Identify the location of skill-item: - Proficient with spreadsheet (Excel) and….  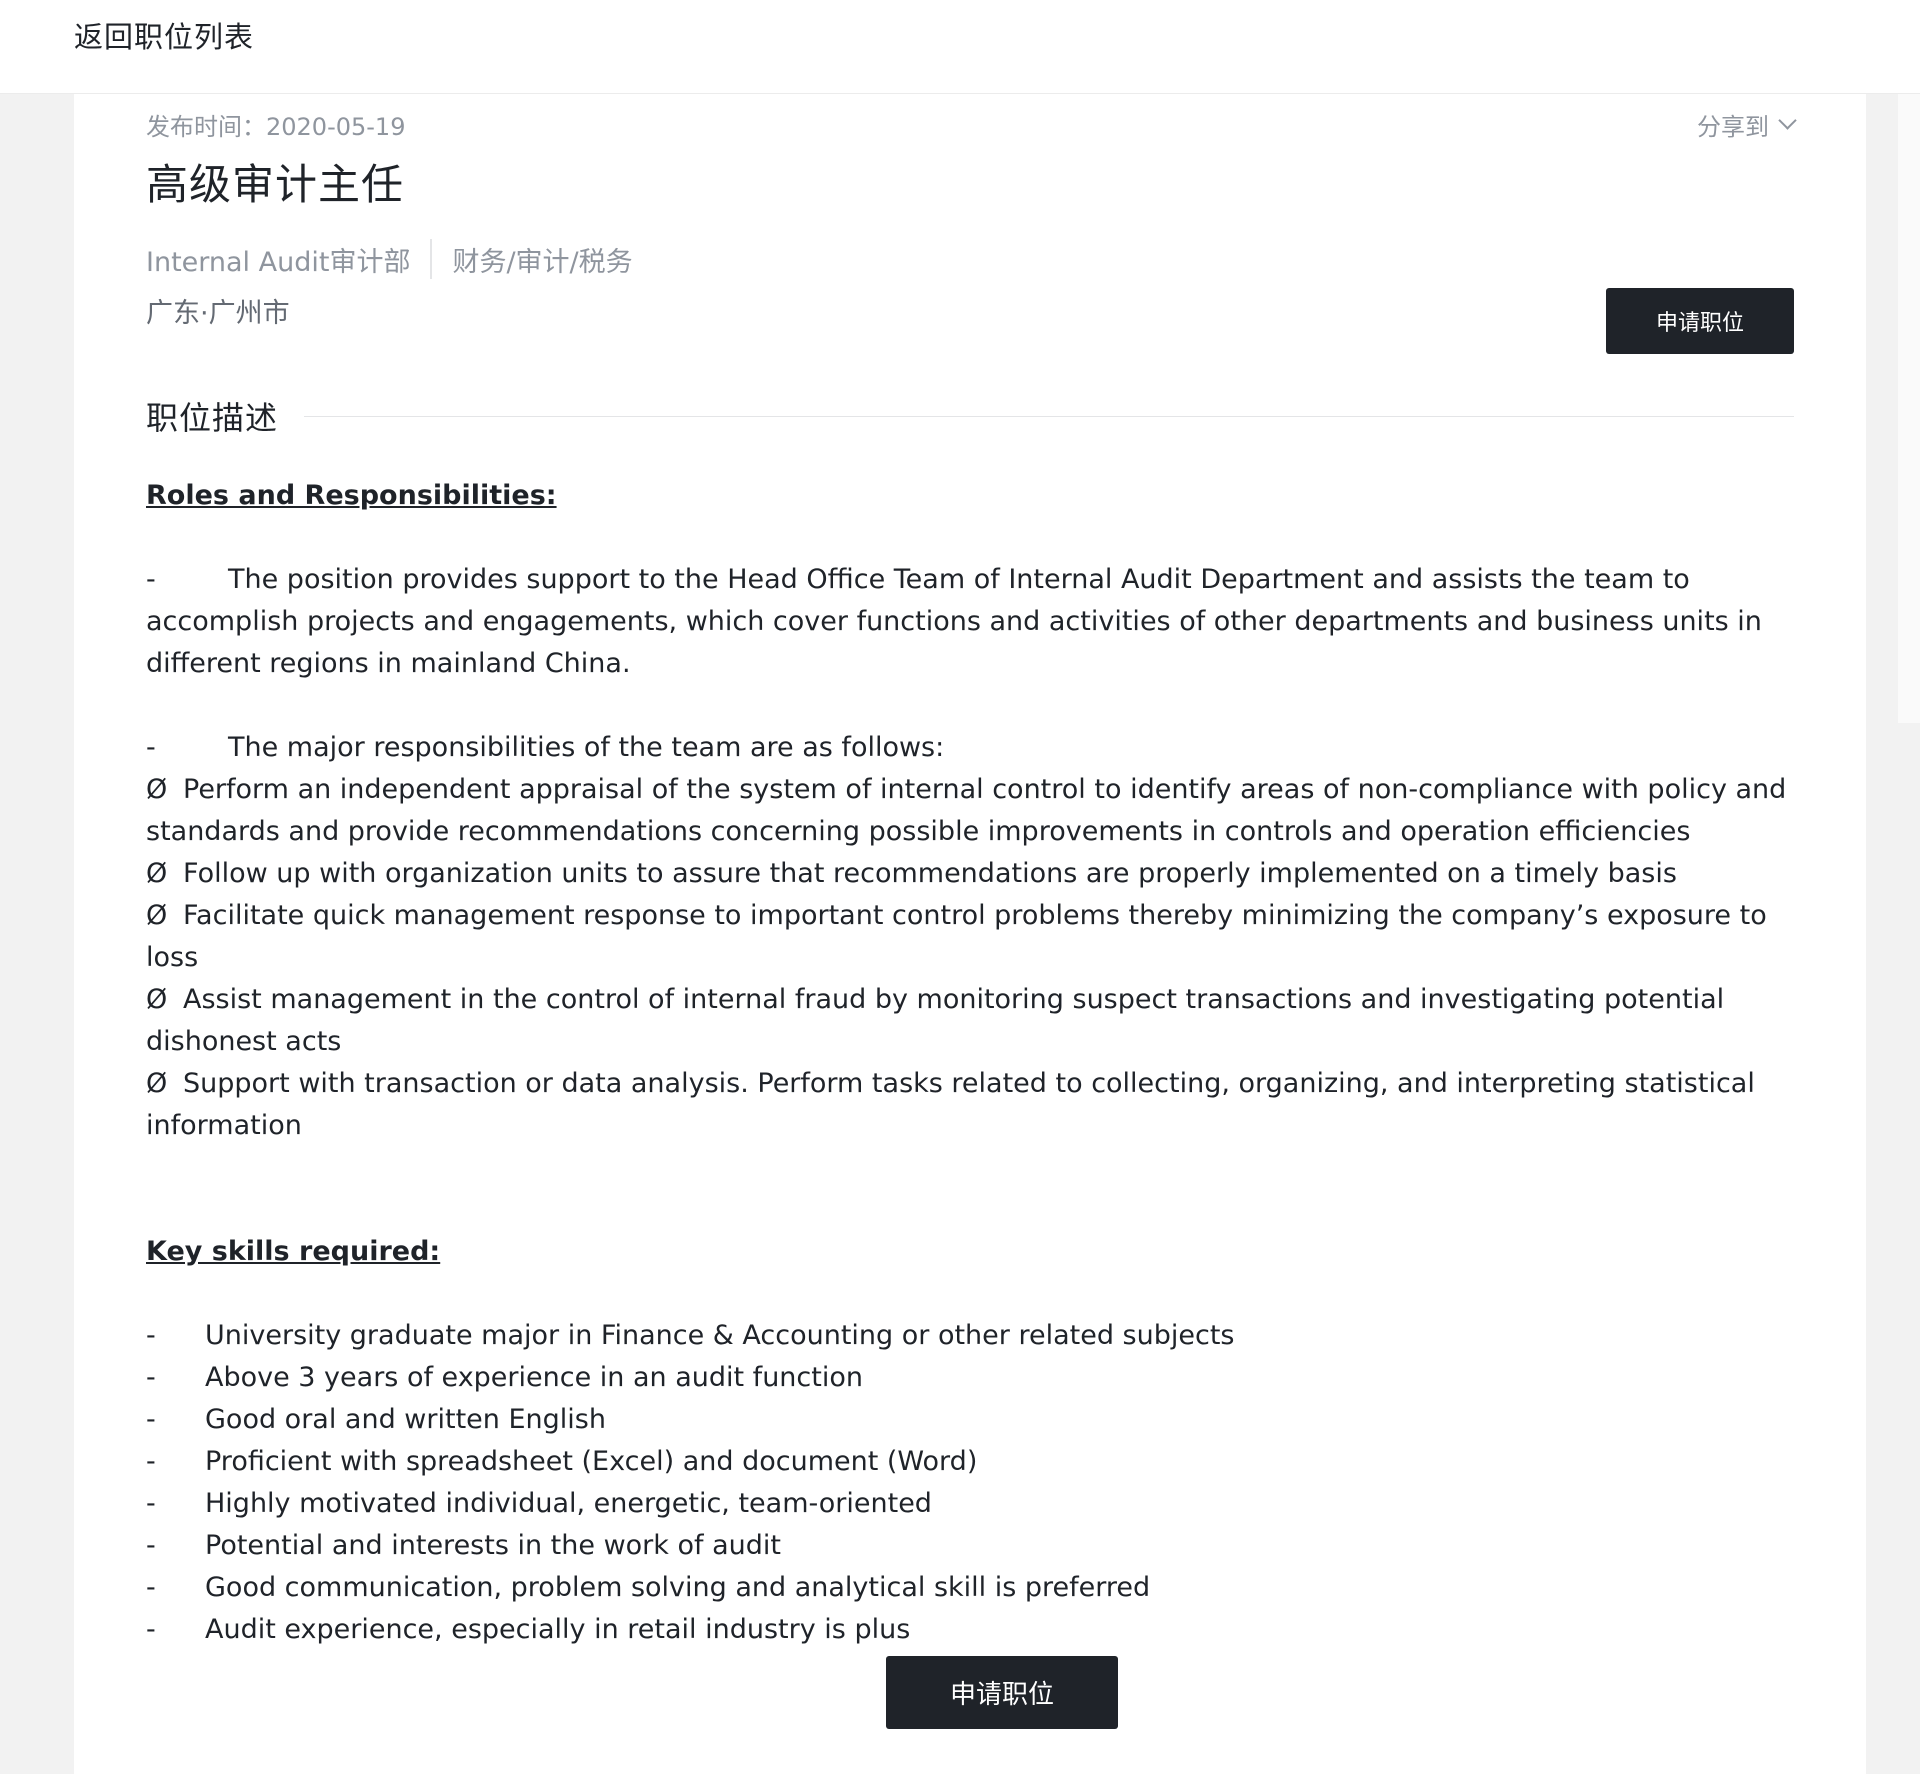
(976, 1462).